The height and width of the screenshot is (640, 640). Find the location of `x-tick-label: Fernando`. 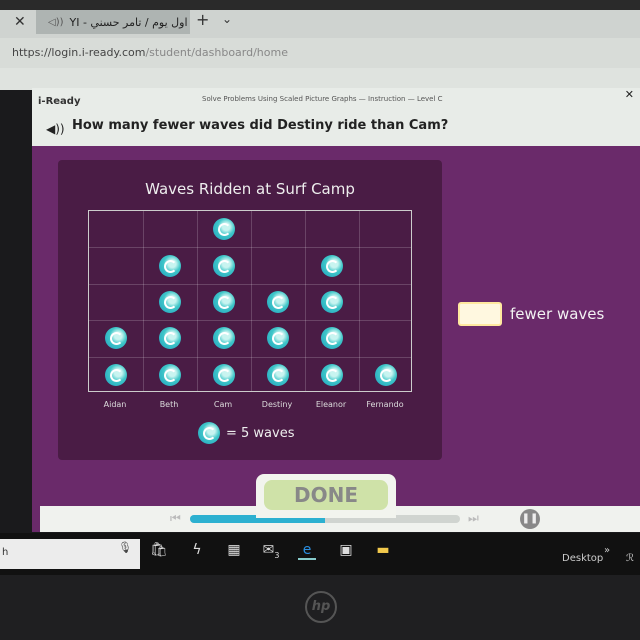

x-tick-label: Fernando is located at coordinates (385, 404).